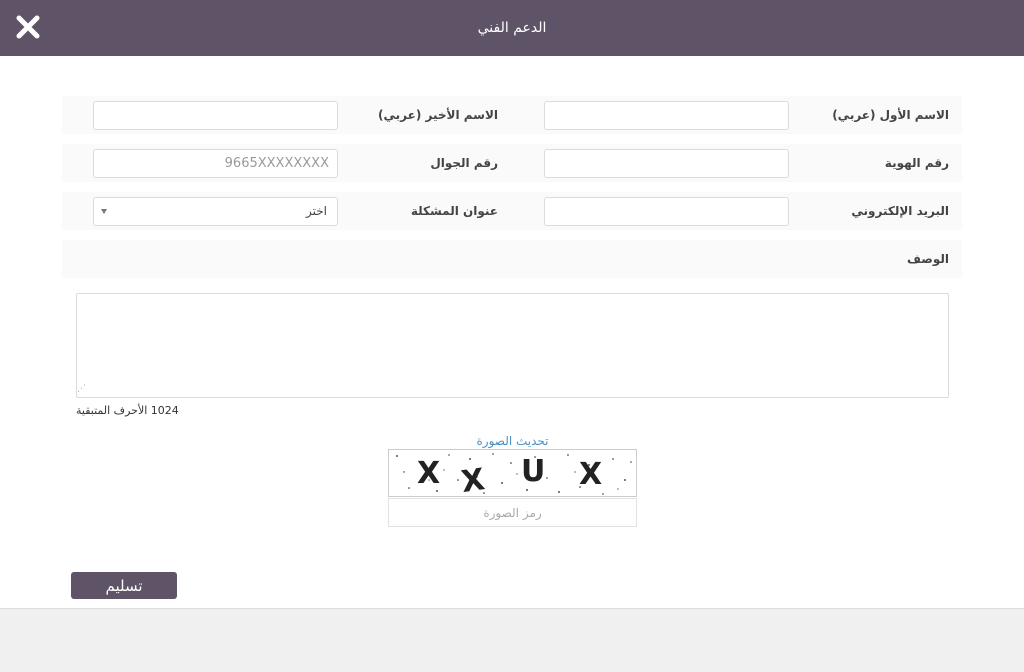 This screenshot has width=1024, height=672. Describe the element at coordinates (81, 389) in the screenshot. I see `resize-grip-icon: ⋰` at that location.